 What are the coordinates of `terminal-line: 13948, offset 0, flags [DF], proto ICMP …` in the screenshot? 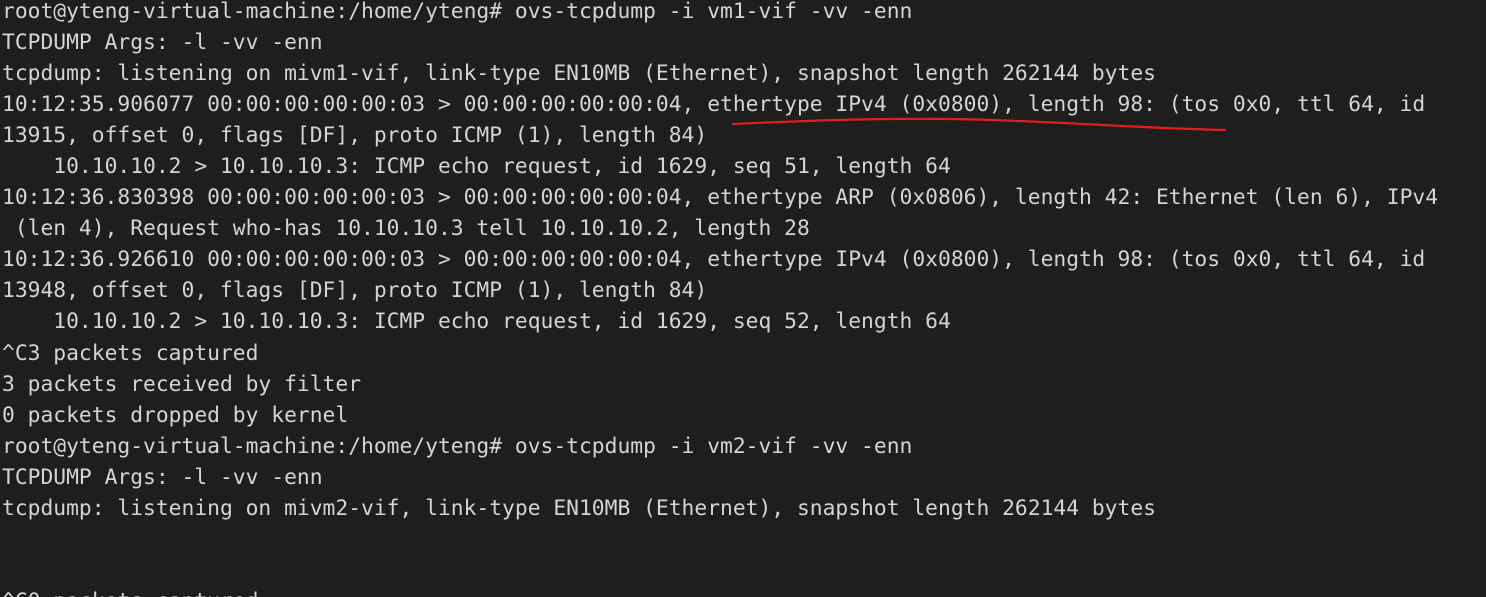 It's located at (355, 291).